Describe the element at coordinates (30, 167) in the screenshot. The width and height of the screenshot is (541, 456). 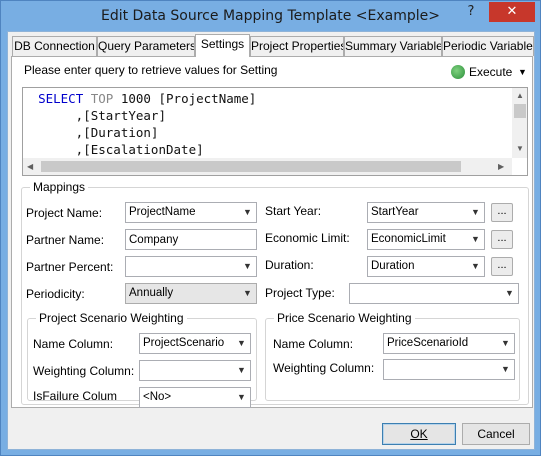
I see `scroll-left-icon: ◀` at that location.